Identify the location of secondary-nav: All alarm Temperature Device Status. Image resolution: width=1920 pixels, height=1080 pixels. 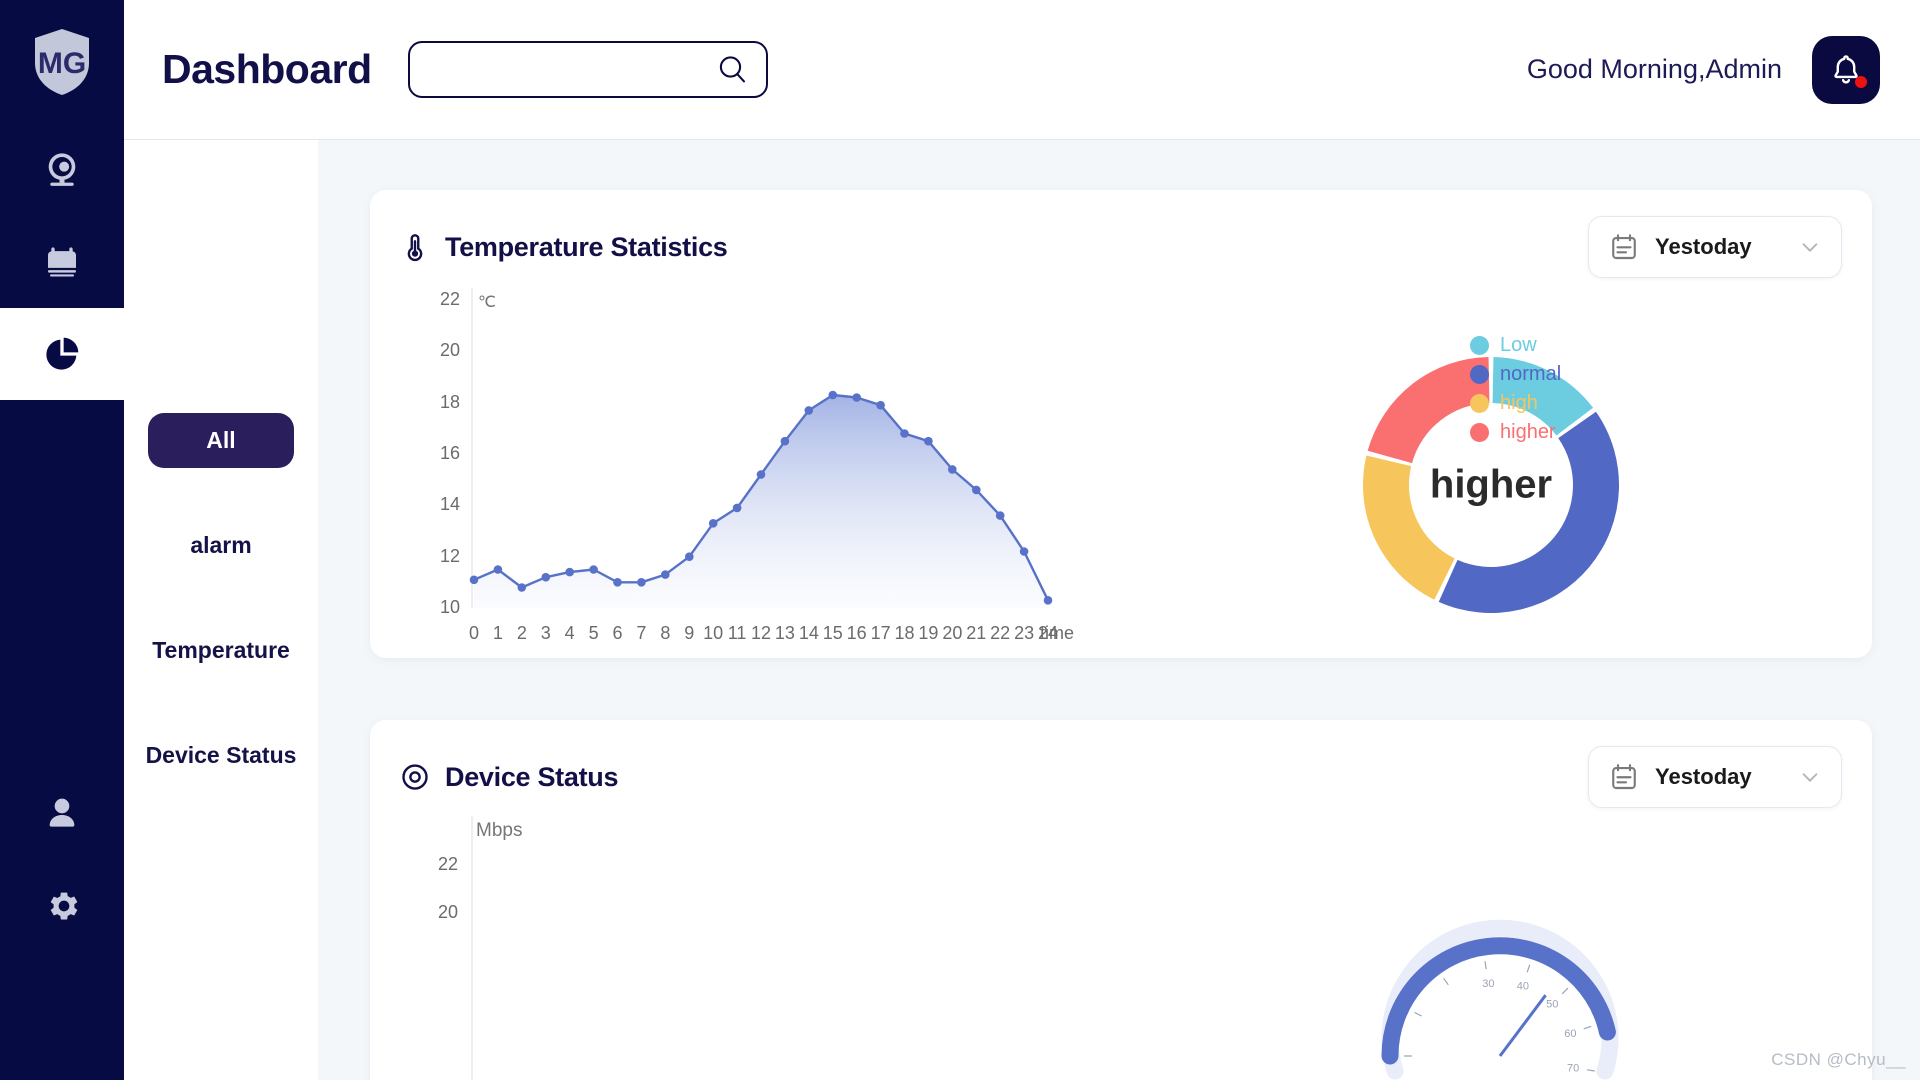
(221, 610).